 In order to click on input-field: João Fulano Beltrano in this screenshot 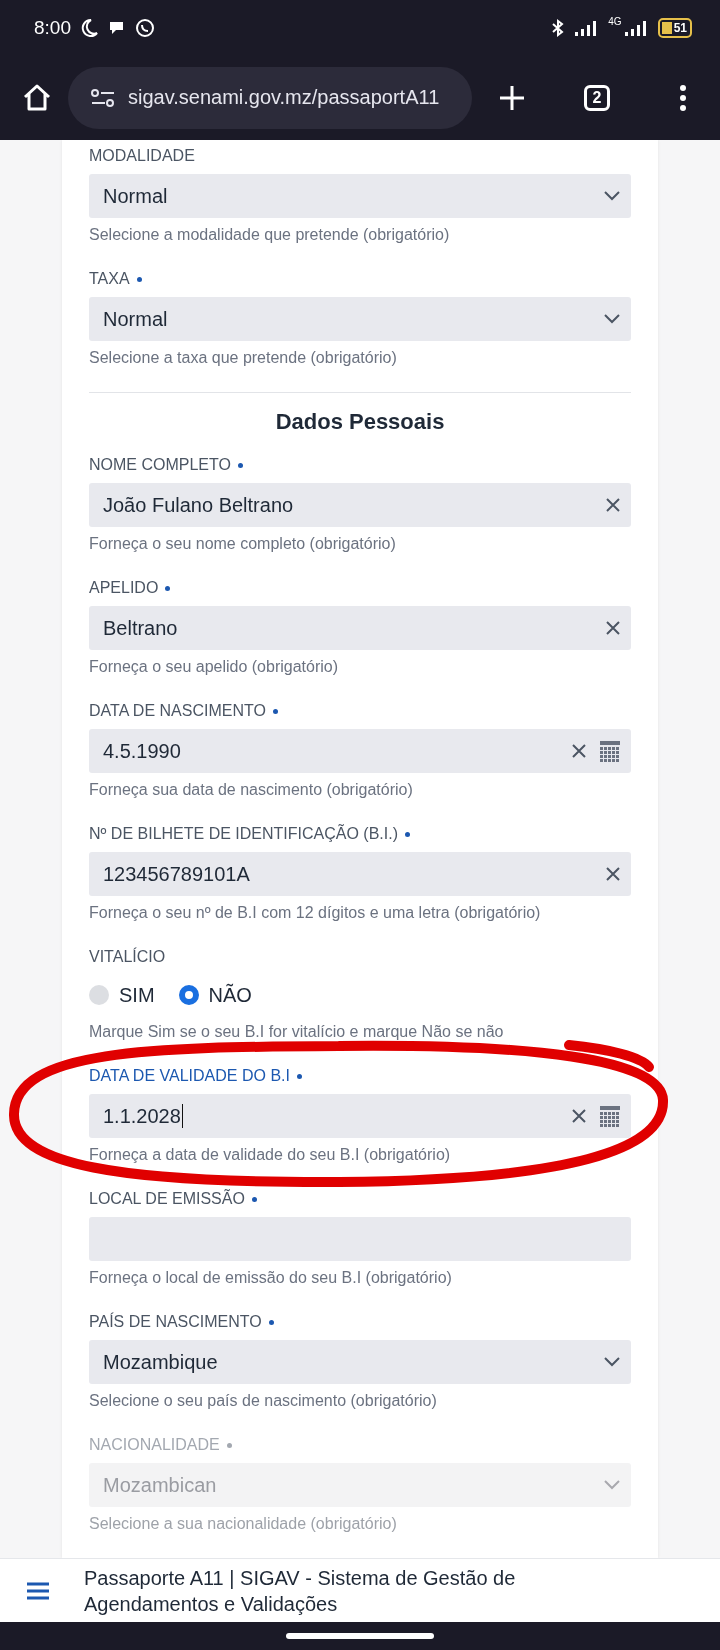, I will do `click(360, 505)`.